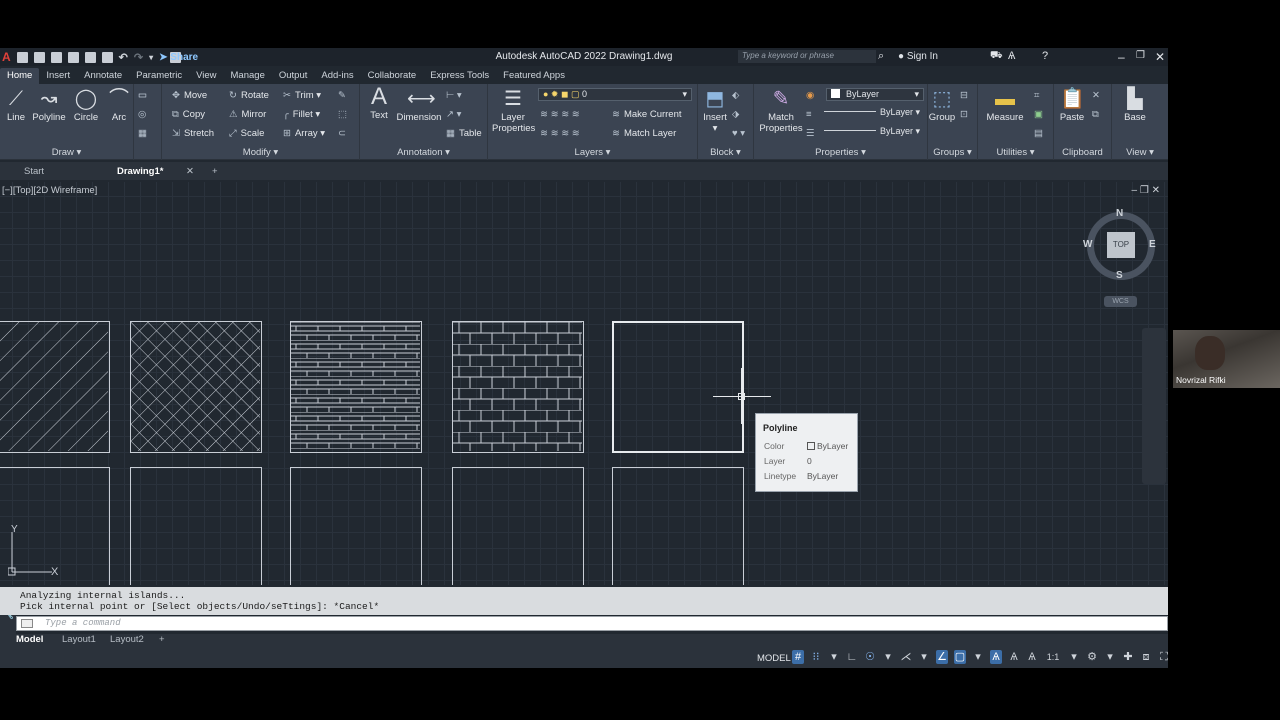 Image resolution: width=1280 pixels, height=720 pixels. What do you see at coordinates (809, 114) in the screenshot?
I see `lineweight-icon: ≡` at bounding box center [809, 114].